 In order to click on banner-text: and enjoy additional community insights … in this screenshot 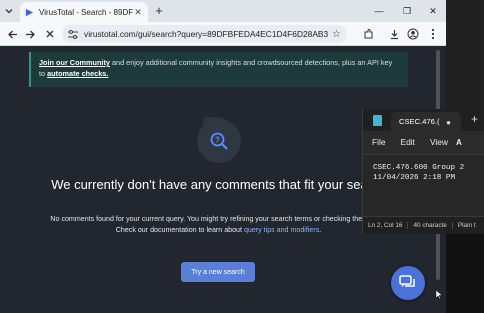, I will do `click(251, 62)`.